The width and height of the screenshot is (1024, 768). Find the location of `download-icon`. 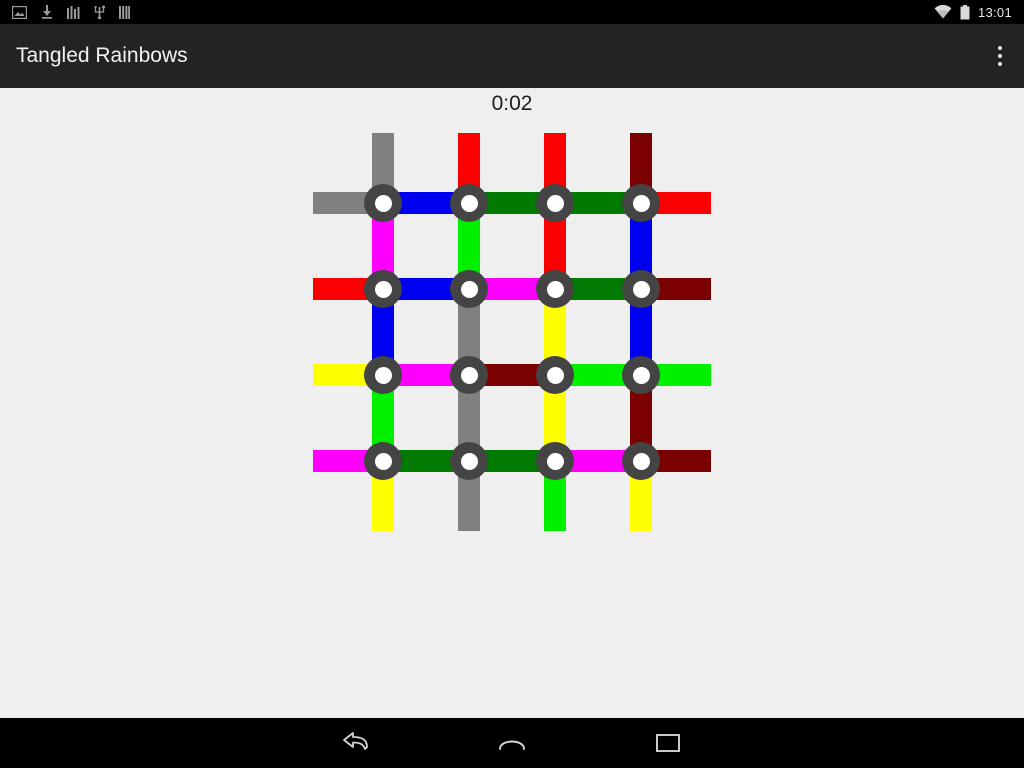

download-icon is located at coordinates (47, 12).